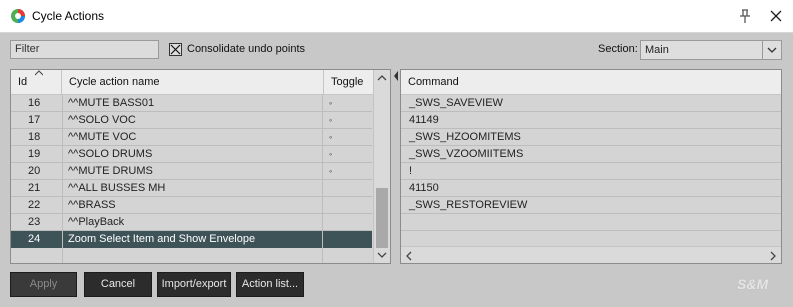 Image resolution: width=793 pixels, height=307 pixels. What do you see at coordinates (591, 222) in the screenshot?
I see `command-row` at bounding box center [591, 222].